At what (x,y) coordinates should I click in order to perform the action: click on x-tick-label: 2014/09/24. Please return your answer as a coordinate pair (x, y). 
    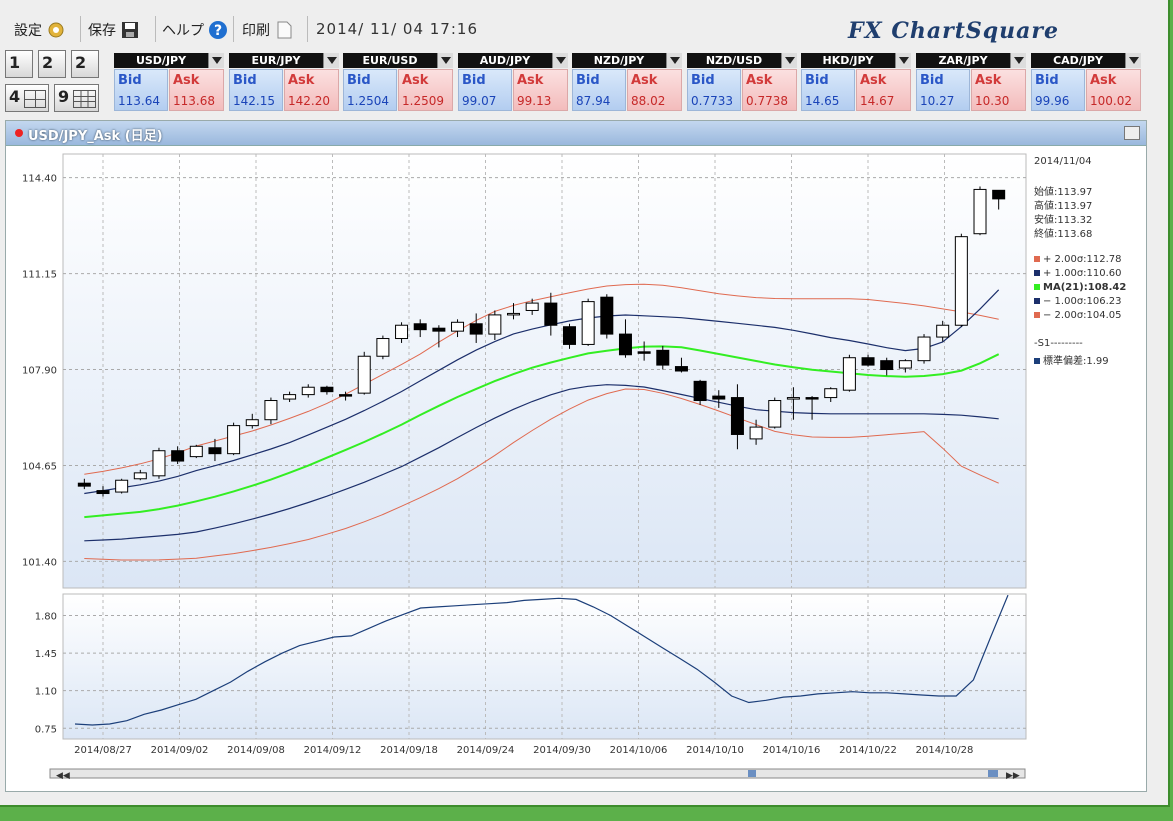
    Looking at the image, I should click on (486, 750).